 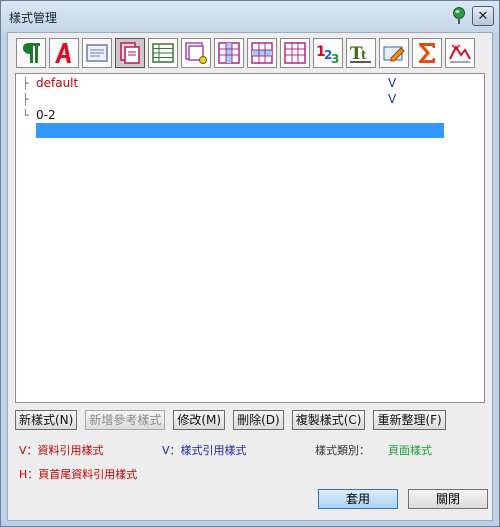 I want to click on table-style-icon, so click(x=163, y=53).